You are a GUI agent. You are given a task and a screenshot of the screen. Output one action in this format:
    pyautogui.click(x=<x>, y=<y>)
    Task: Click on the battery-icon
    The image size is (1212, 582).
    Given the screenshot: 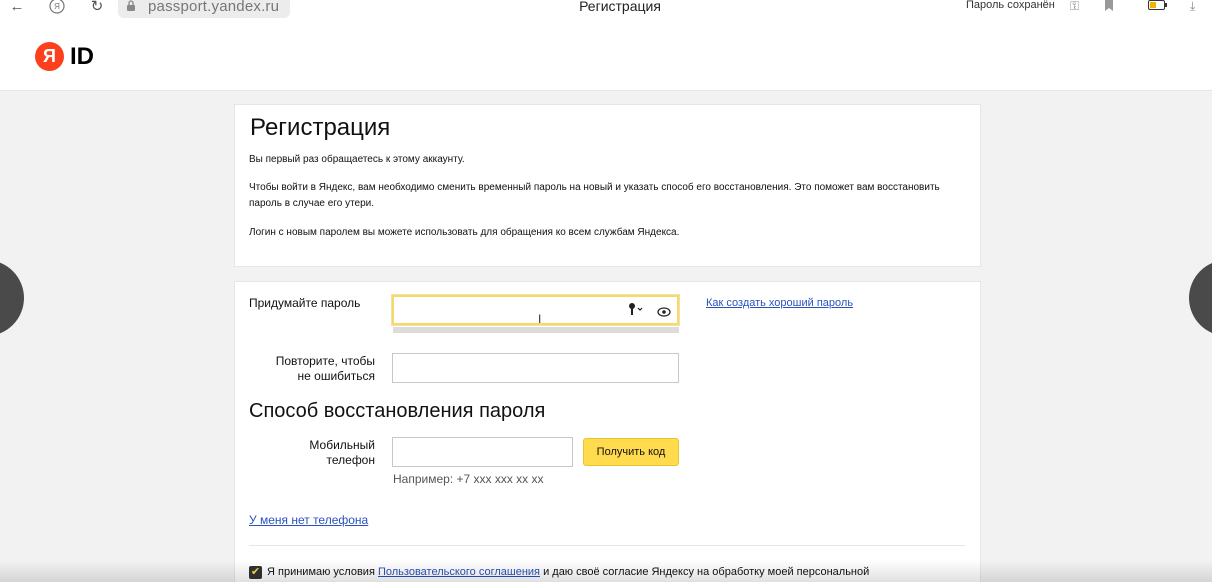 What is the action you would take?
    pyautogui.click(x=1158, y=6)
    